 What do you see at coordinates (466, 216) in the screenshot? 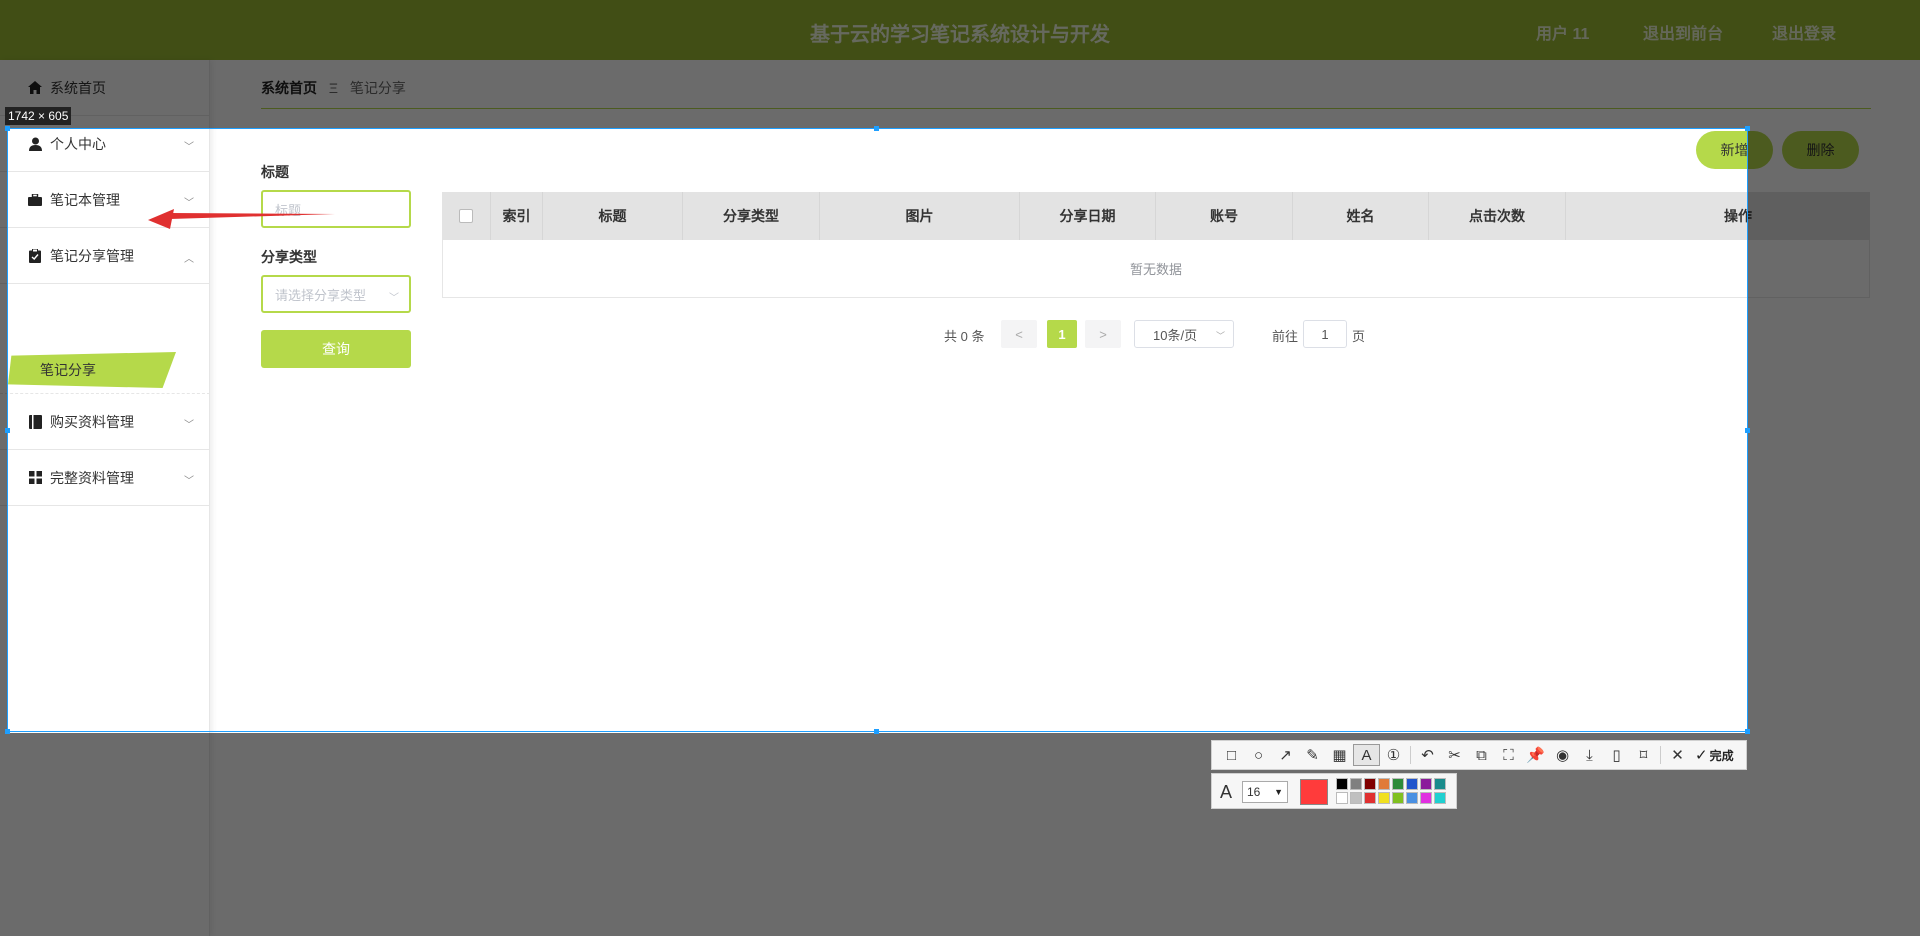
I see `select-all-checkbox` at bounding box center [466, 216].